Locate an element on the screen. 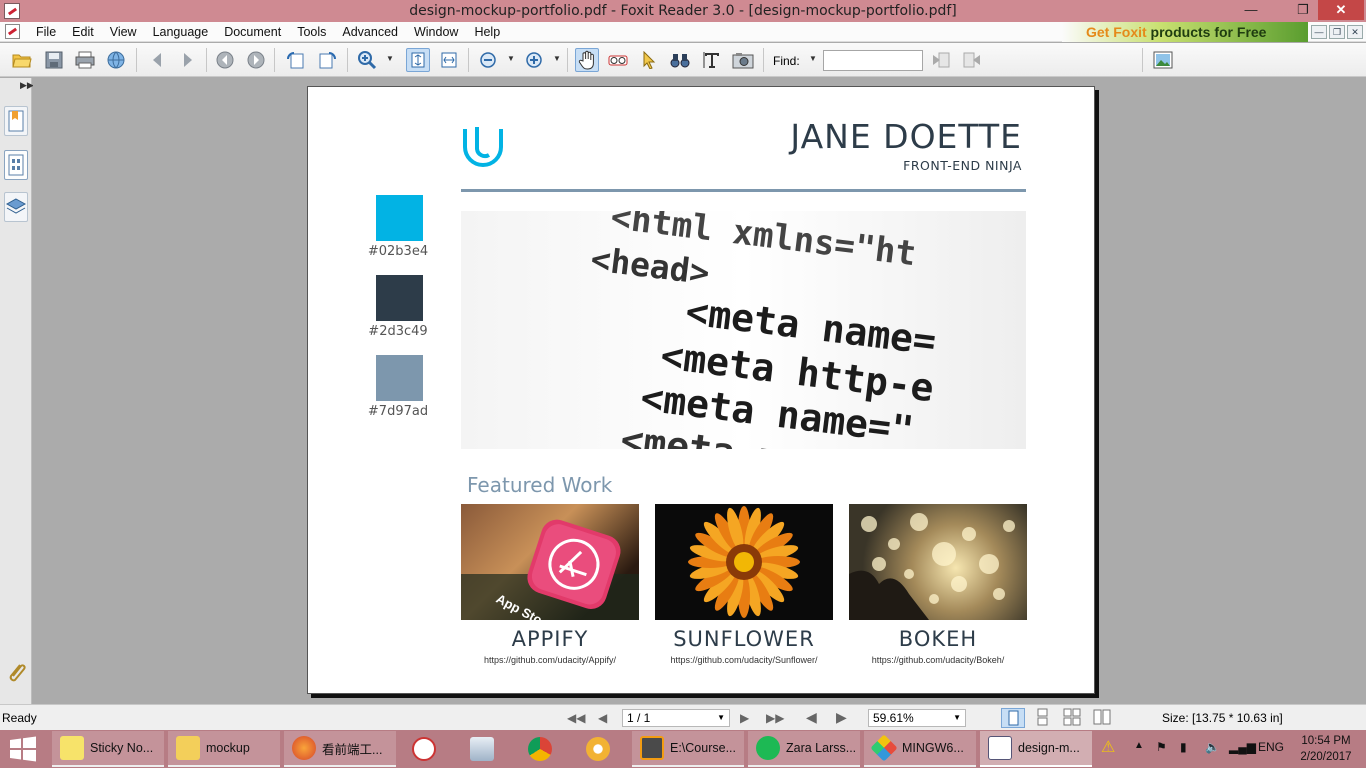  taskbar-chrome-canary is located at coordinates (600, 749).